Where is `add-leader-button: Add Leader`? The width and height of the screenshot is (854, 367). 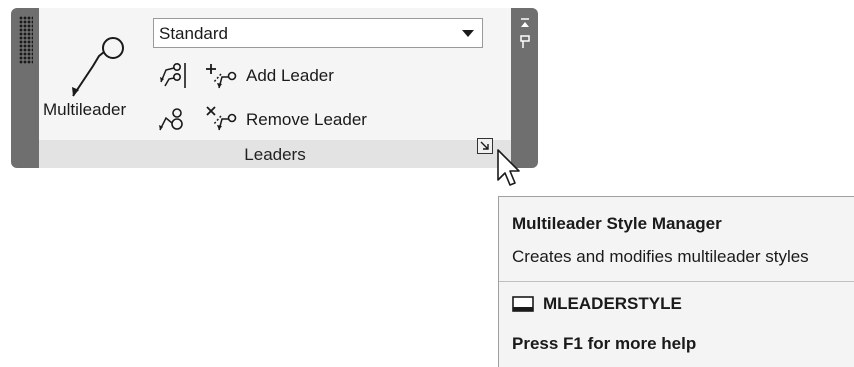
add-leader-button: Add Leader is located at coordinates (311, 76).